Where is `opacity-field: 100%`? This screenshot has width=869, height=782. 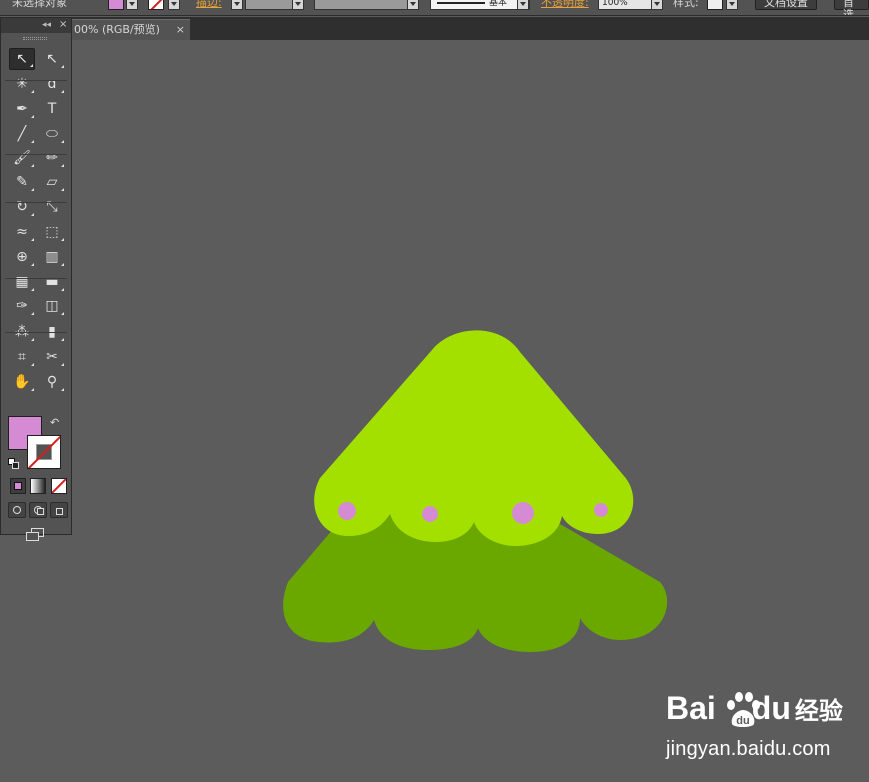 opacity-field: 100% is located at coordinates (625, 5).